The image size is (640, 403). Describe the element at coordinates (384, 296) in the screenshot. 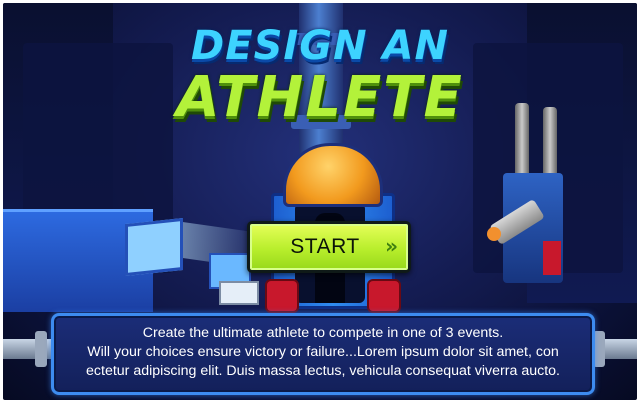

I see `chamber-base-right` at that location.